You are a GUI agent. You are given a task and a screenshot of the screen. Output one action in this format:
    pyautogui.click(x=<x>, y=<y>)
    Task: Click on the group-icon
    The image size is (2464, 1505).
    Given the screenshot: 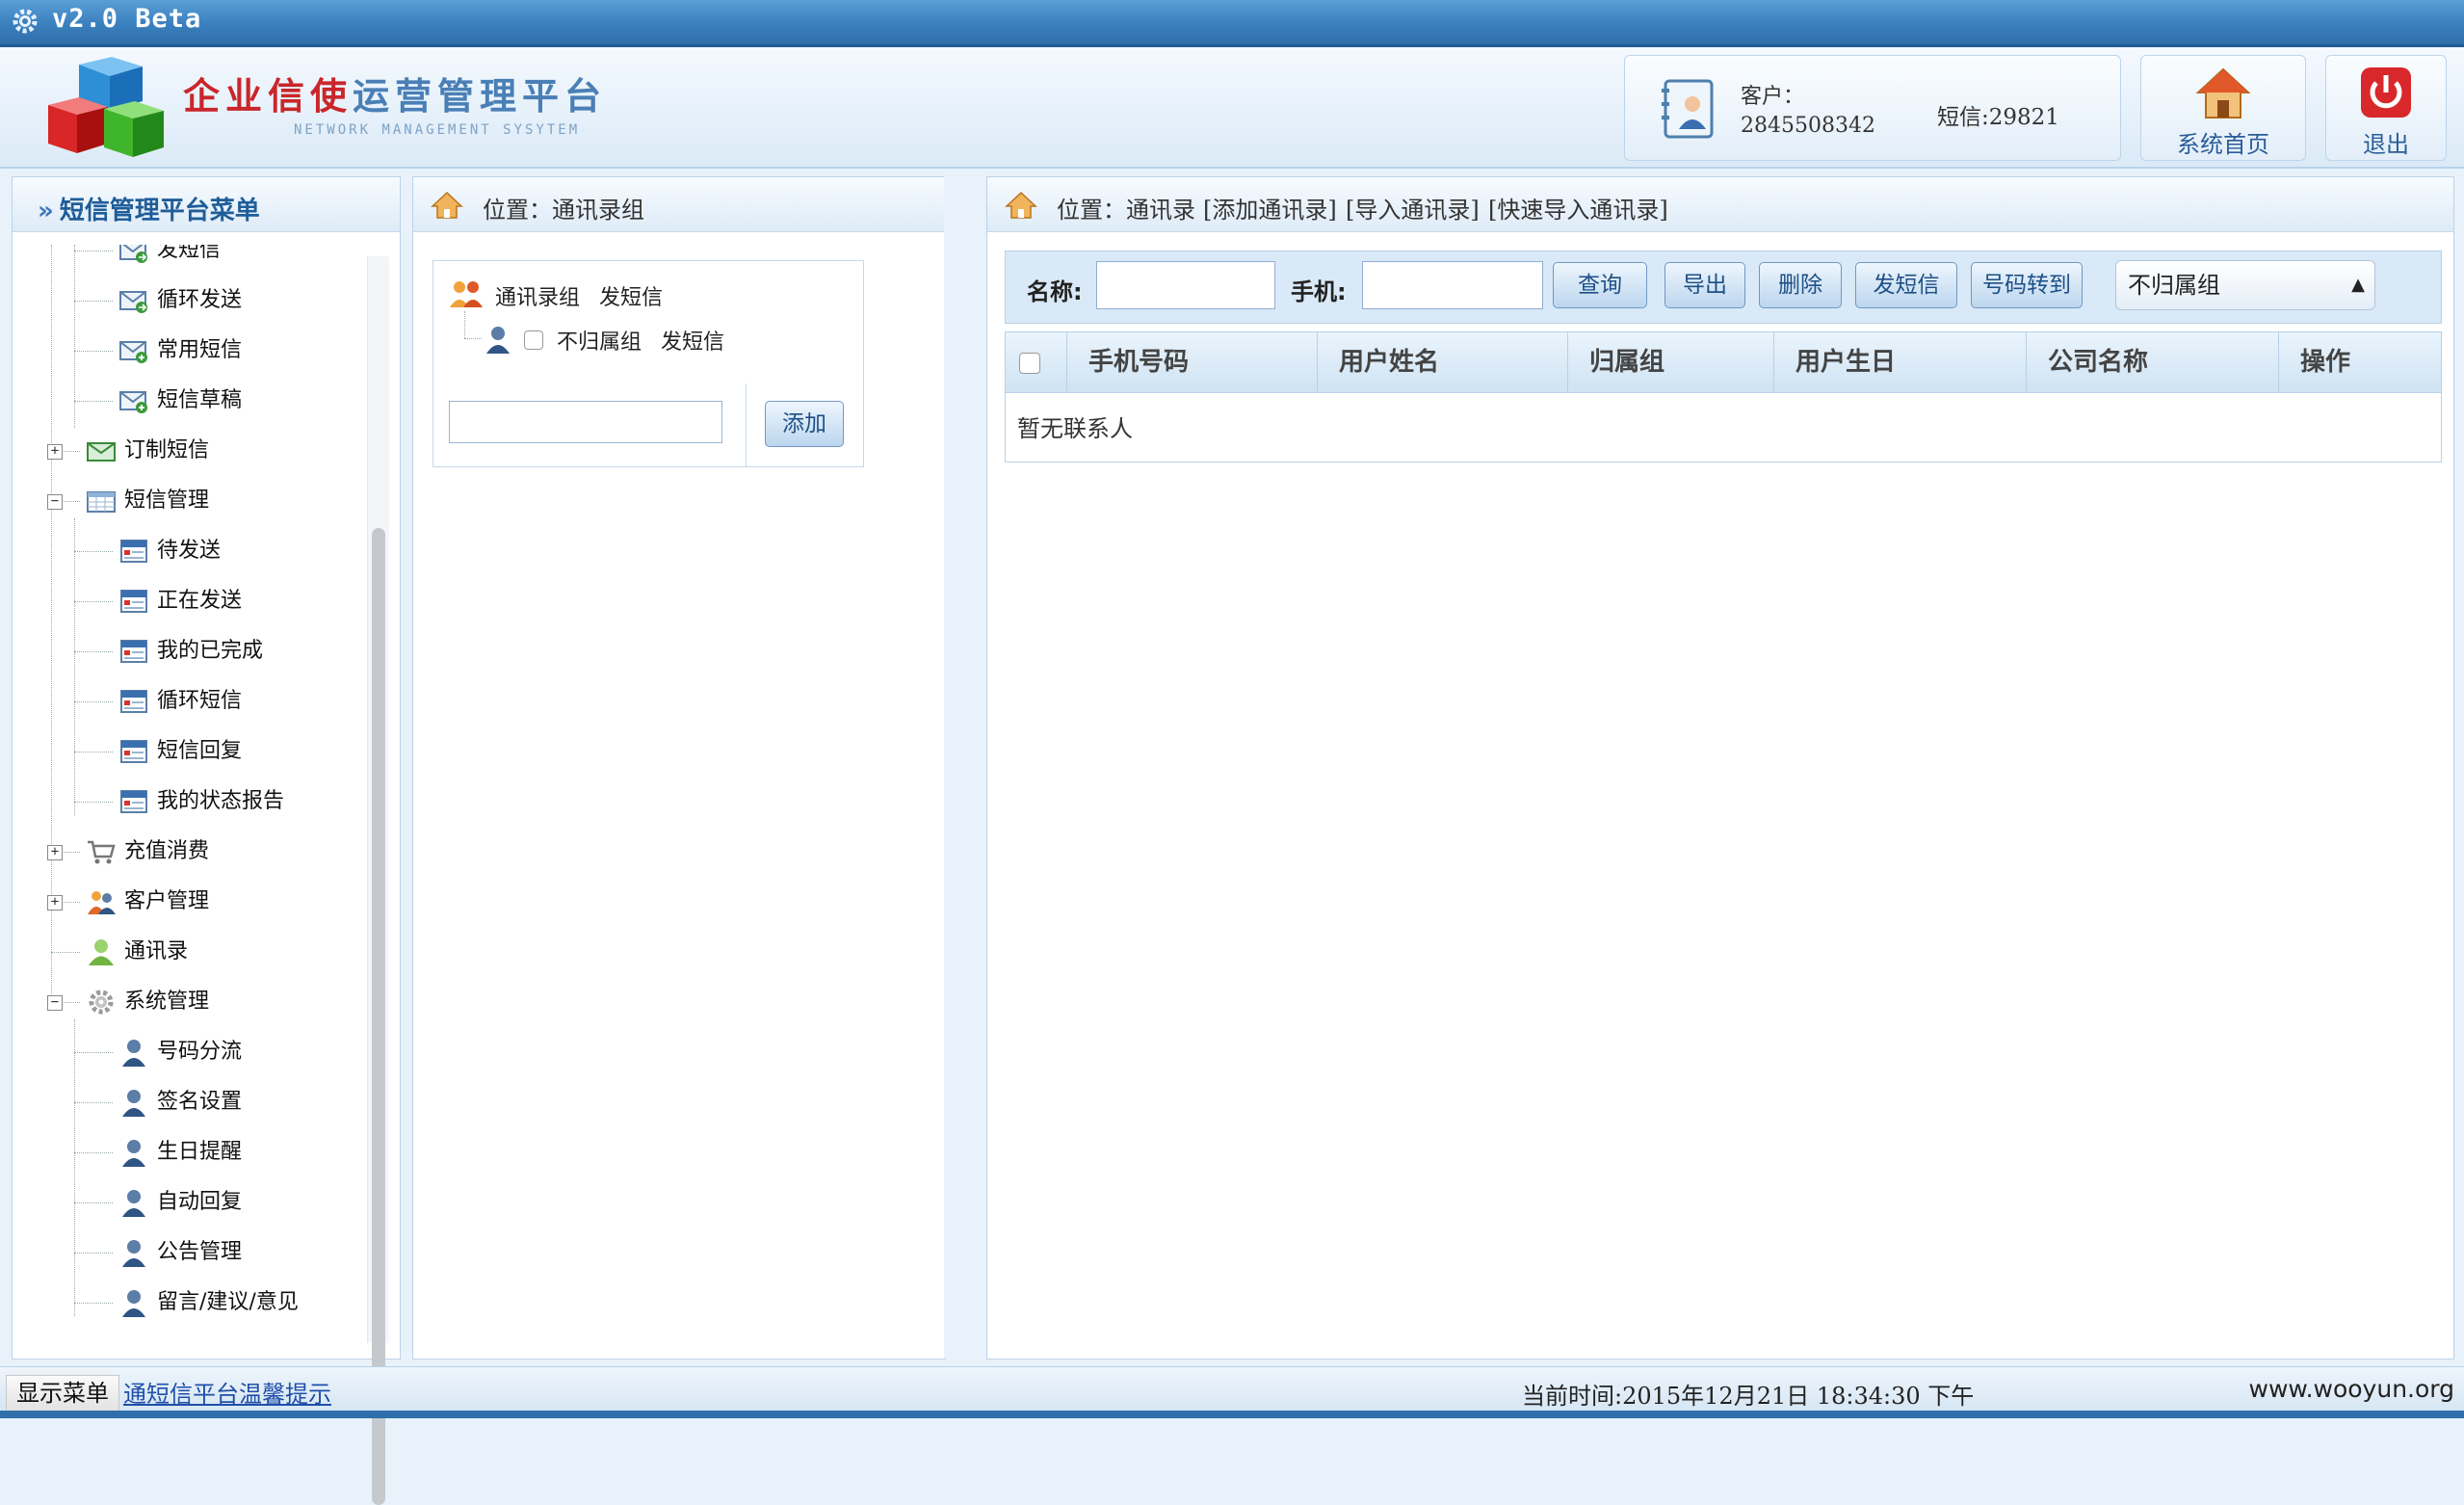 What is the action you would take?
    pyautogui.click(x=467, y=294)
    